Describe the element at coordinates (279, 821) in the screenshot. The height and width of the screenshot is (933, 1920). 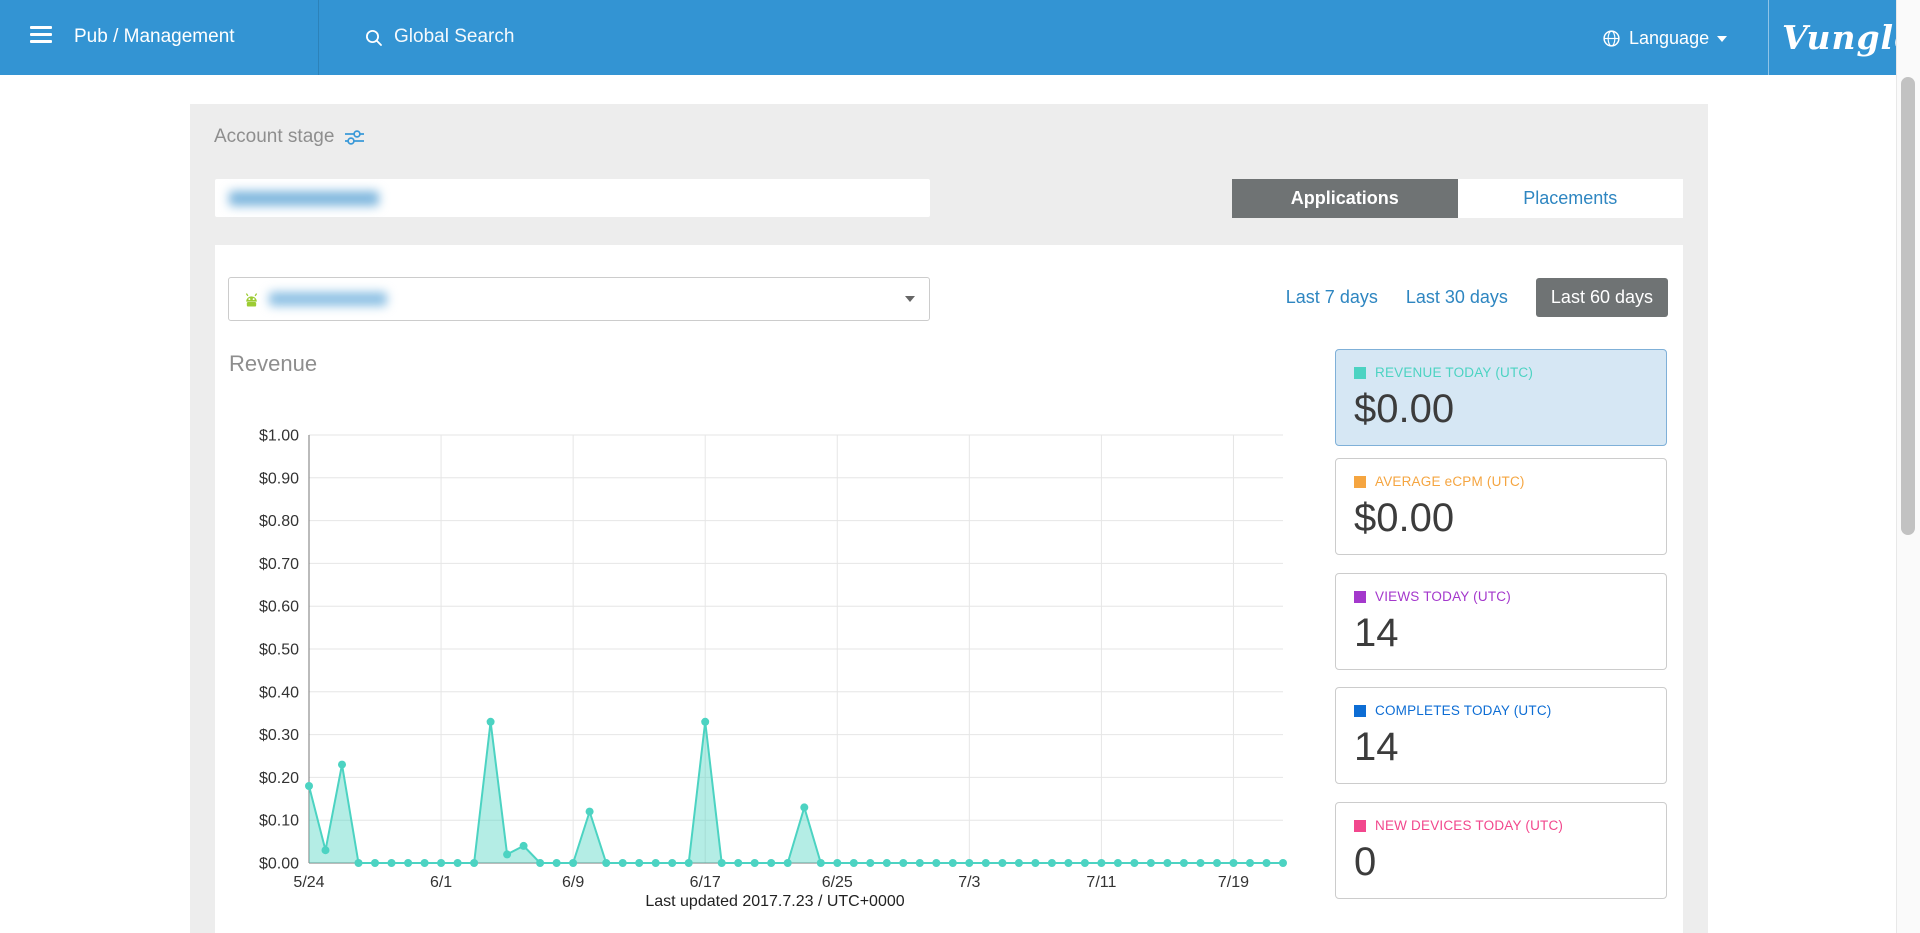
I see `svg-text: $0.10` at that location.